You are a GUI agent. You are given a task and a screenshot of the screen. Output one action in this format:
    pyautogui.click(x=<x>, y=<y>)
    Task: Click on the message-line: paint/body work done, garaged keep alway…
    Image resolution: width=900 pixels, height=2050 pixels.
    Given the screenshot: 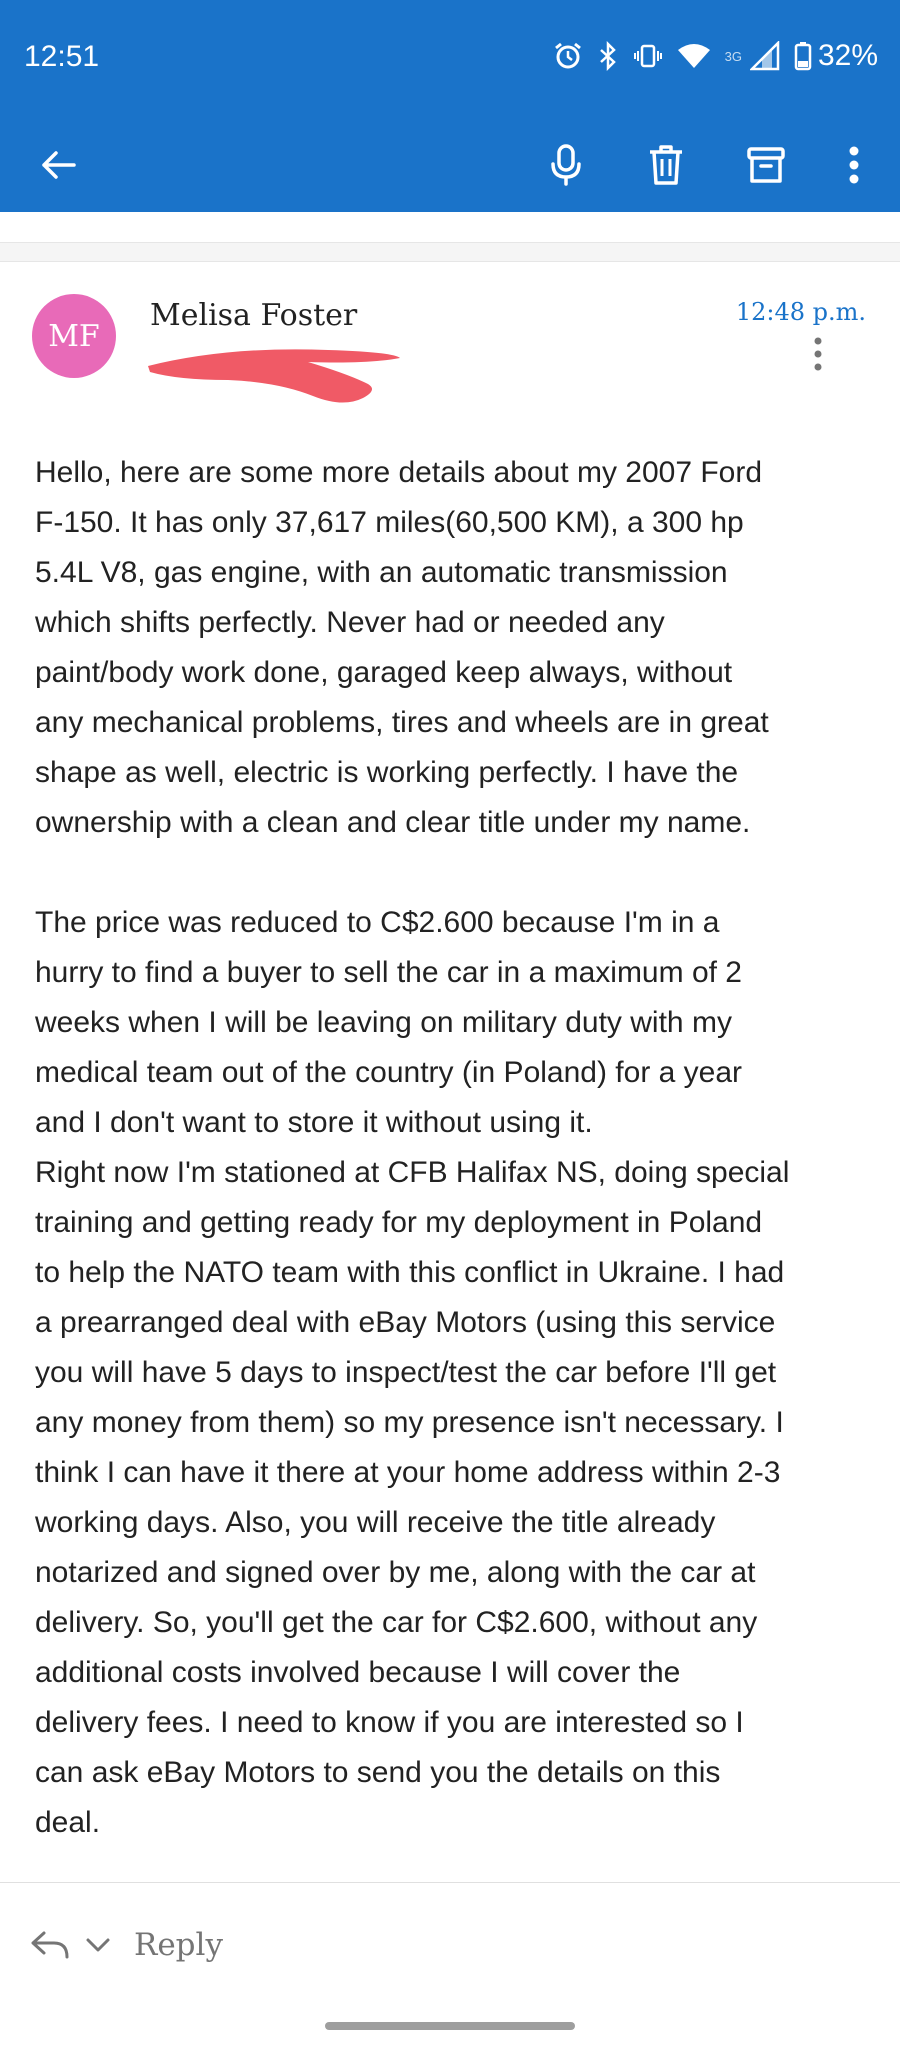 What is the action you would take?
    pyautogui.click(x=384, y=672)
    